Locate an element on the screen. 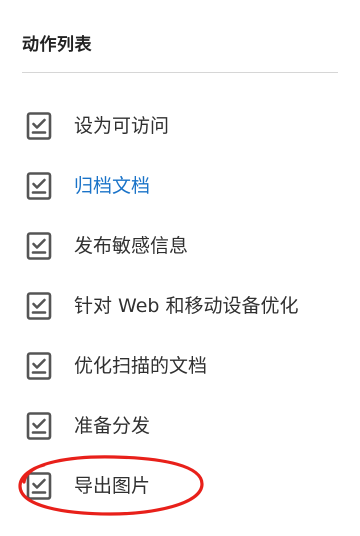 The image size is (360, 536). action-label: 设为可访问 is located at coordinates (122, 126).